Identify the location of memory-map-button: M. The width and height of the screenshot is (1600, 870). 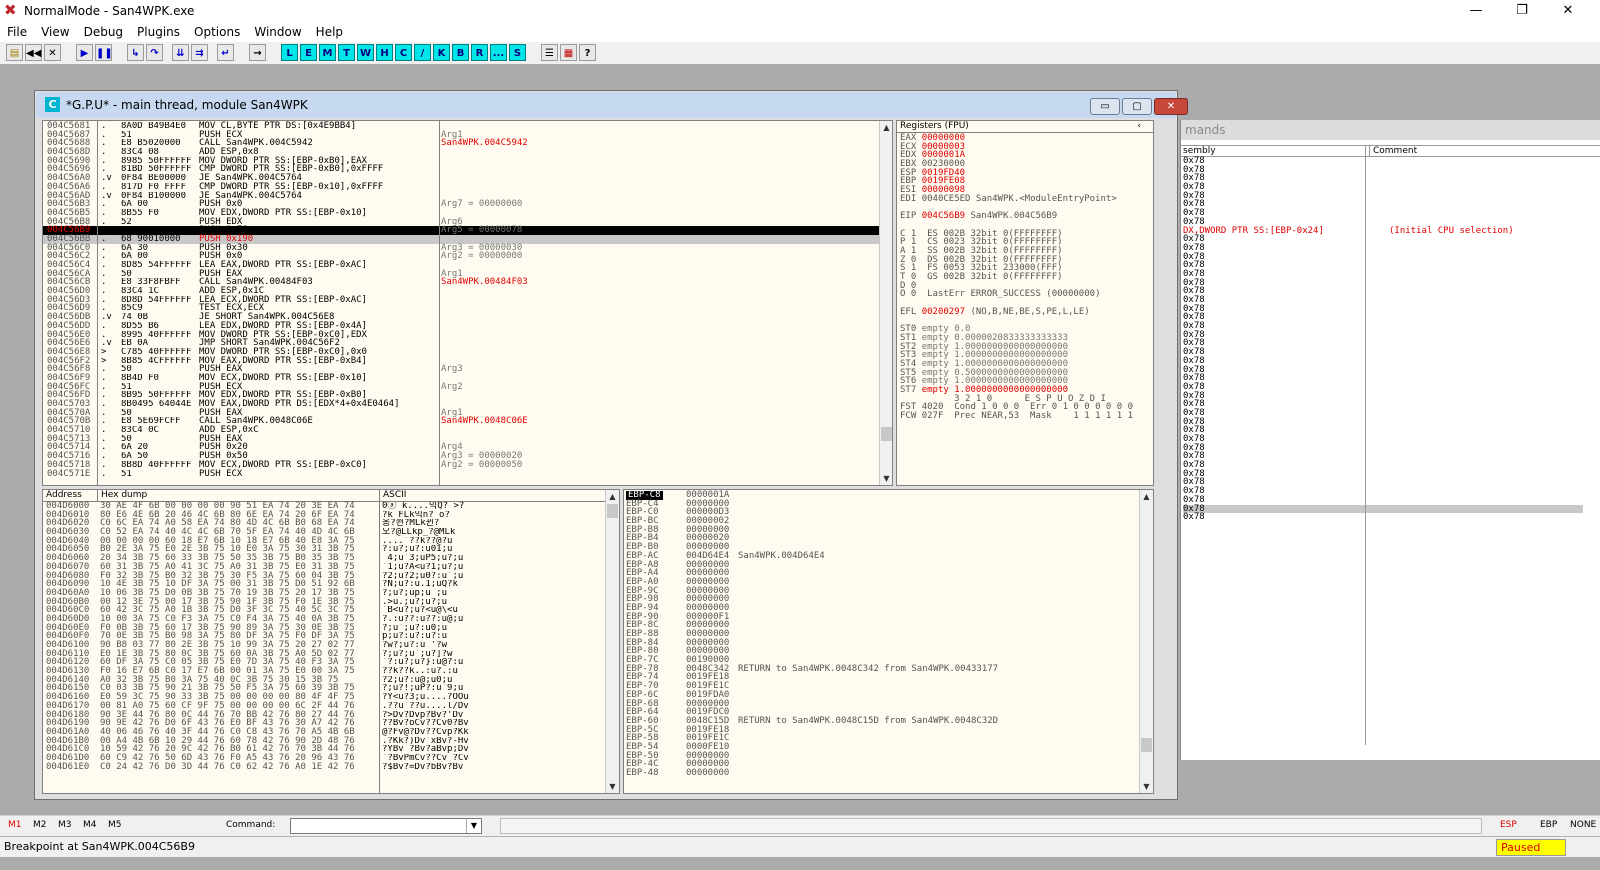
(327, 52).